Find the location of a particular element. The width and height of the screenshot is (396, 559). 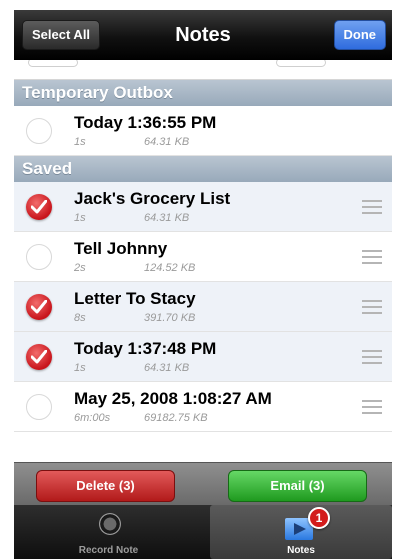

navigation-bar: Notes Select All Done is located at coordinates (203, 35).